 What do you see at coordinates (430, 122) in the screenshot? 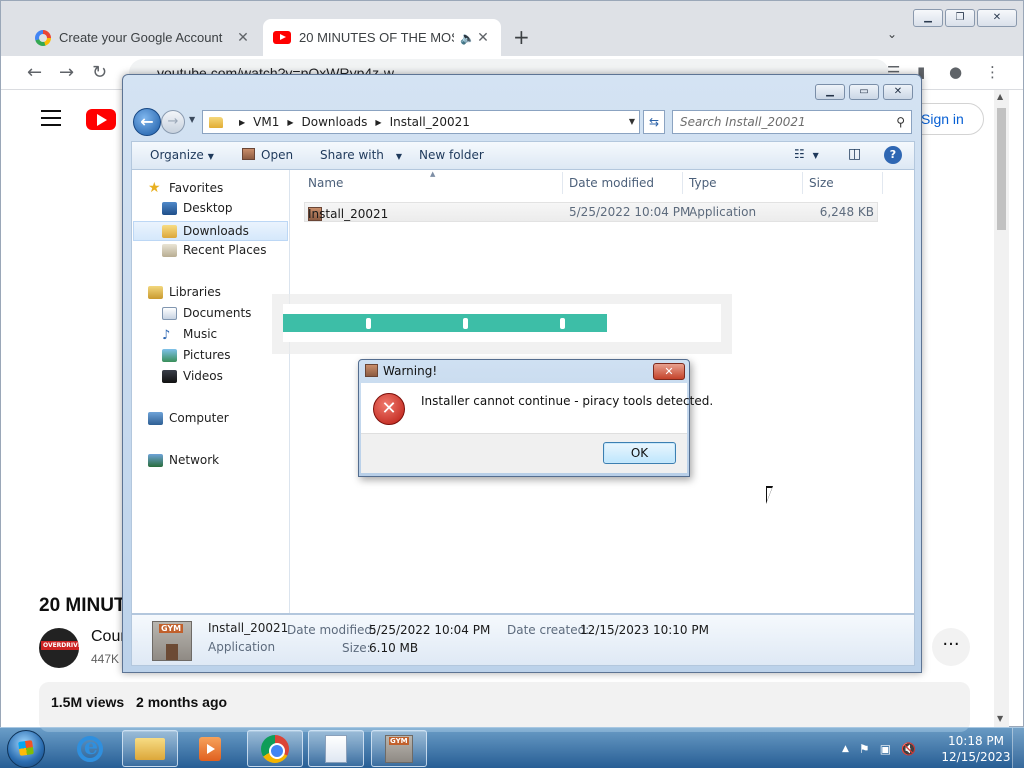
I see `breadcrumb-install: Install_20021` at bounding box center [430, 122].